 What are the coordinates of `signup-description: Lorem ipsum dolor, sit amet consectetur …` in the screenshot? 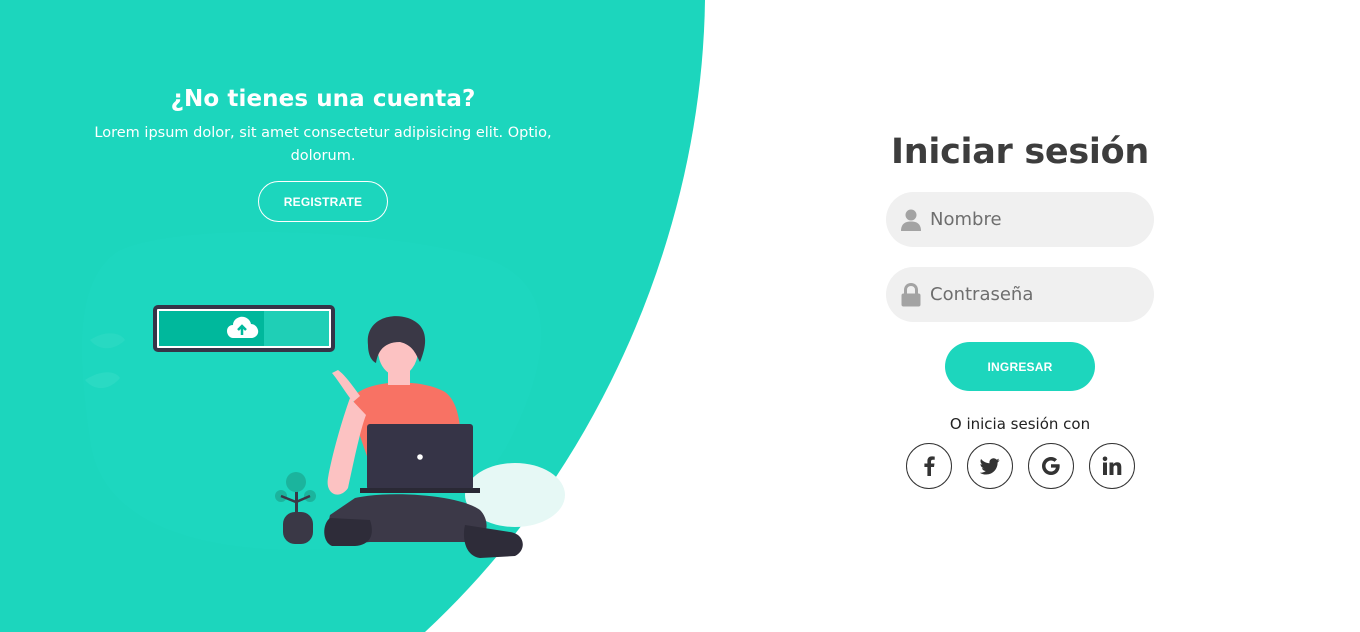 It's located at (323, 144).